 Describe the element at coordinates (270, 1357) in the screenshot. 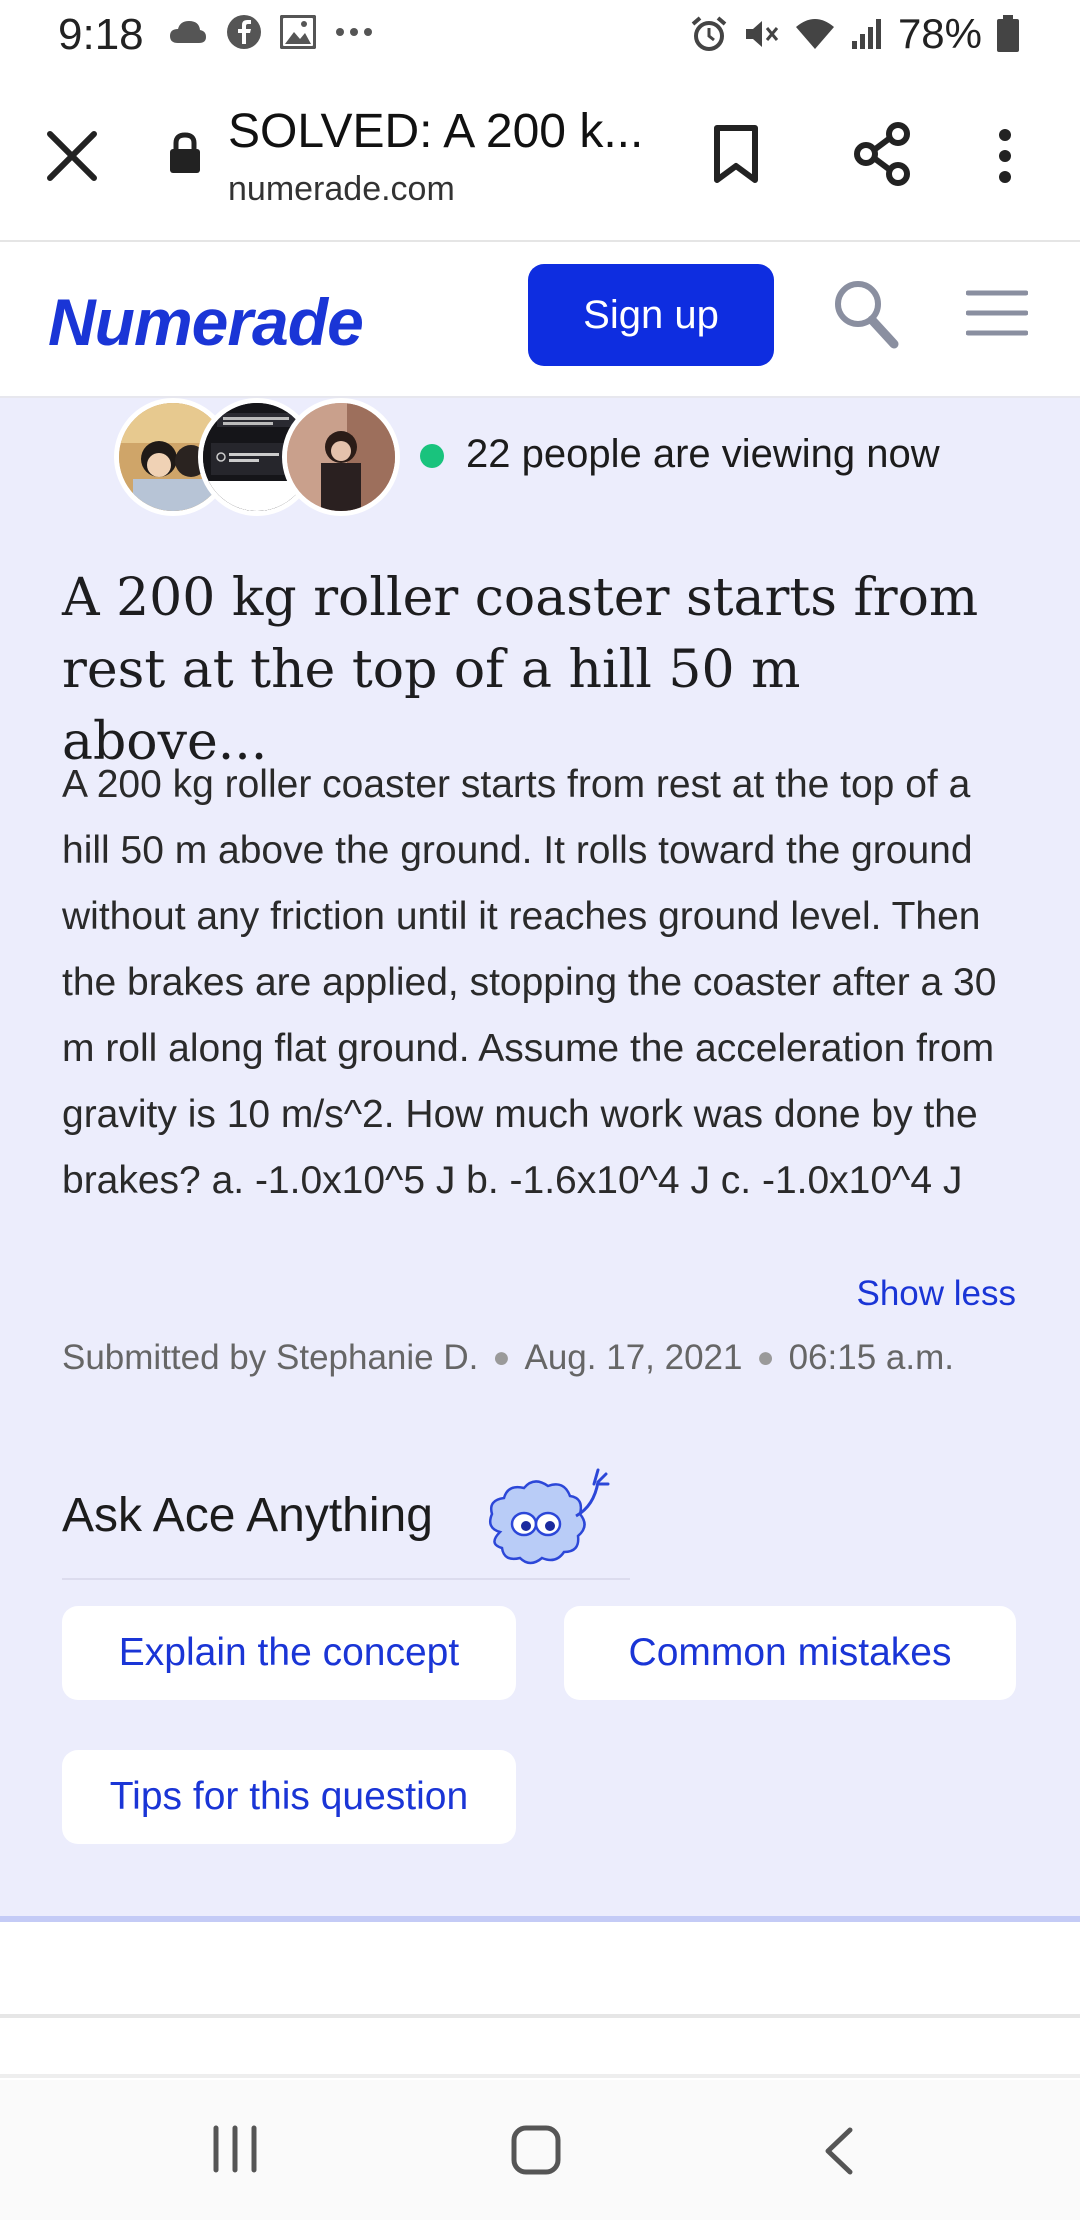

I see `submitted-by: Submitted by Stephanie D.` at that location.